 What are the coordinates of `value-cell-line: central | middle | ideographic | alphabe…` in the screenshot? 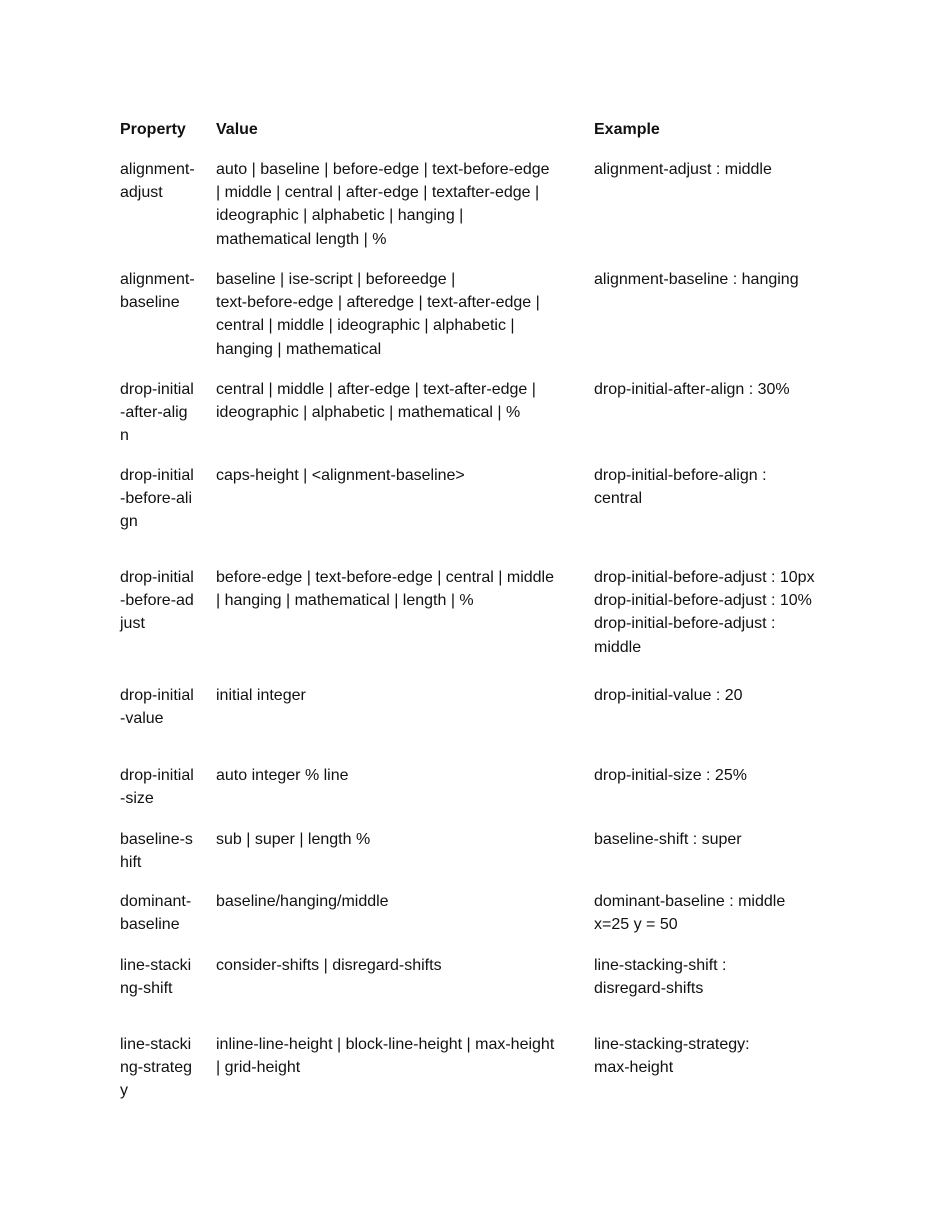 It's located at (365, 326).